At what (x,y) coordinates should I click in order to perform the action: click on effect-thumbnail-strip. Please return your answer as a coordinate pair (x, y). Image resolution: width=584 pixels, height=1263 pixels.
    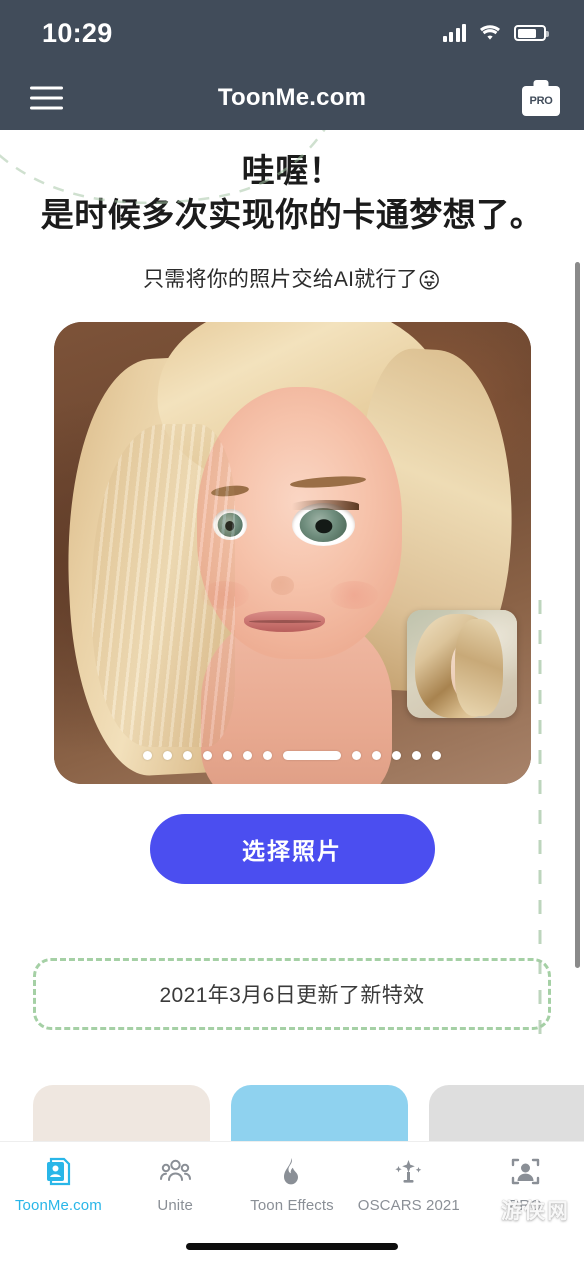
    Looking at the image, I should click on (292, 1113).